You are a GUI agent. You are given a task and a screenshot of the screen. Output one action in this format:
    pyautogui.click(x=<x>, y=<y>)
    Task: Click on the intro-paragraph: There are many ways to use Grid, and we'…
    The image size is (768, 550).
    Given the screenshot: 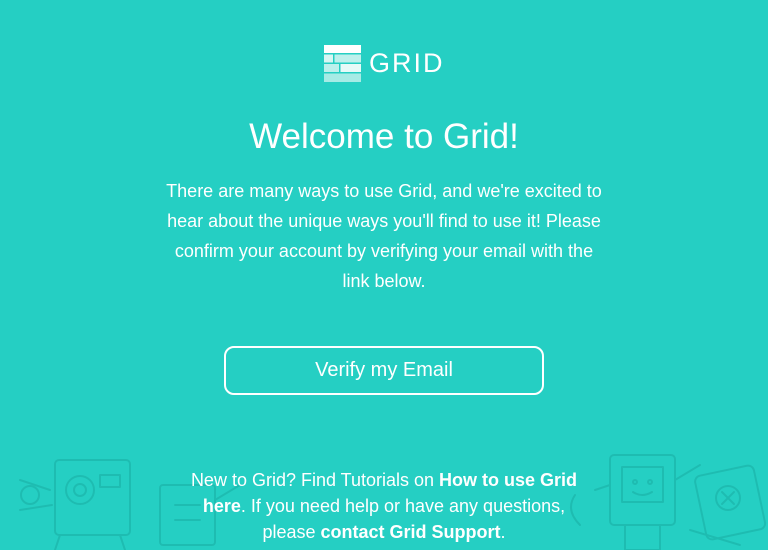 What is the action you would take?
    pyautogui.click(x=384, y=236)
    